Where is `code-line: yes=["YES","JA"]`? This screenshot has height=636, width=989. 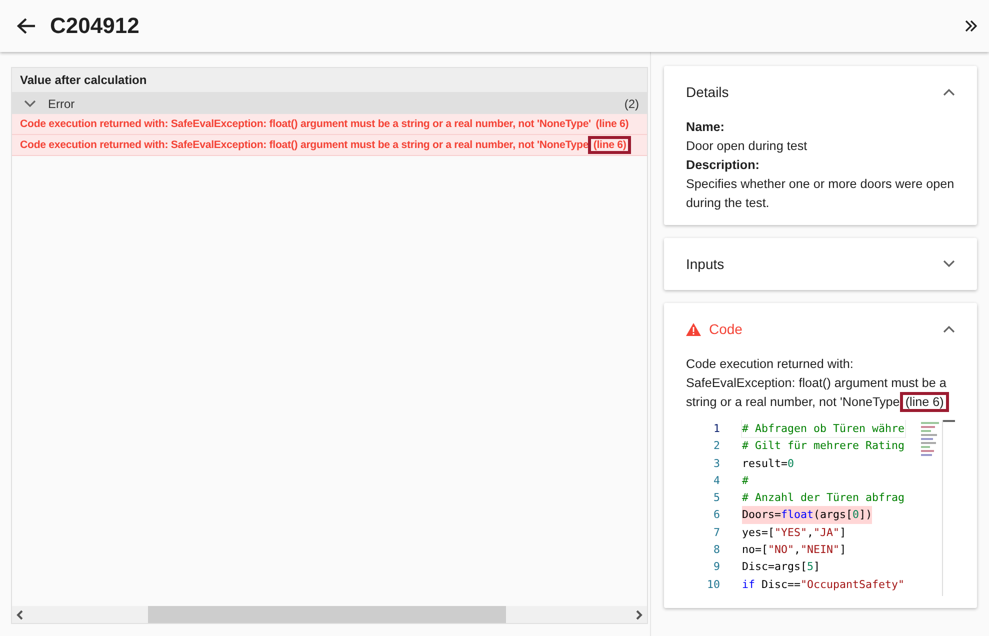
code-line: yes=["YES","JA"] is located at coordinates (794, 532).